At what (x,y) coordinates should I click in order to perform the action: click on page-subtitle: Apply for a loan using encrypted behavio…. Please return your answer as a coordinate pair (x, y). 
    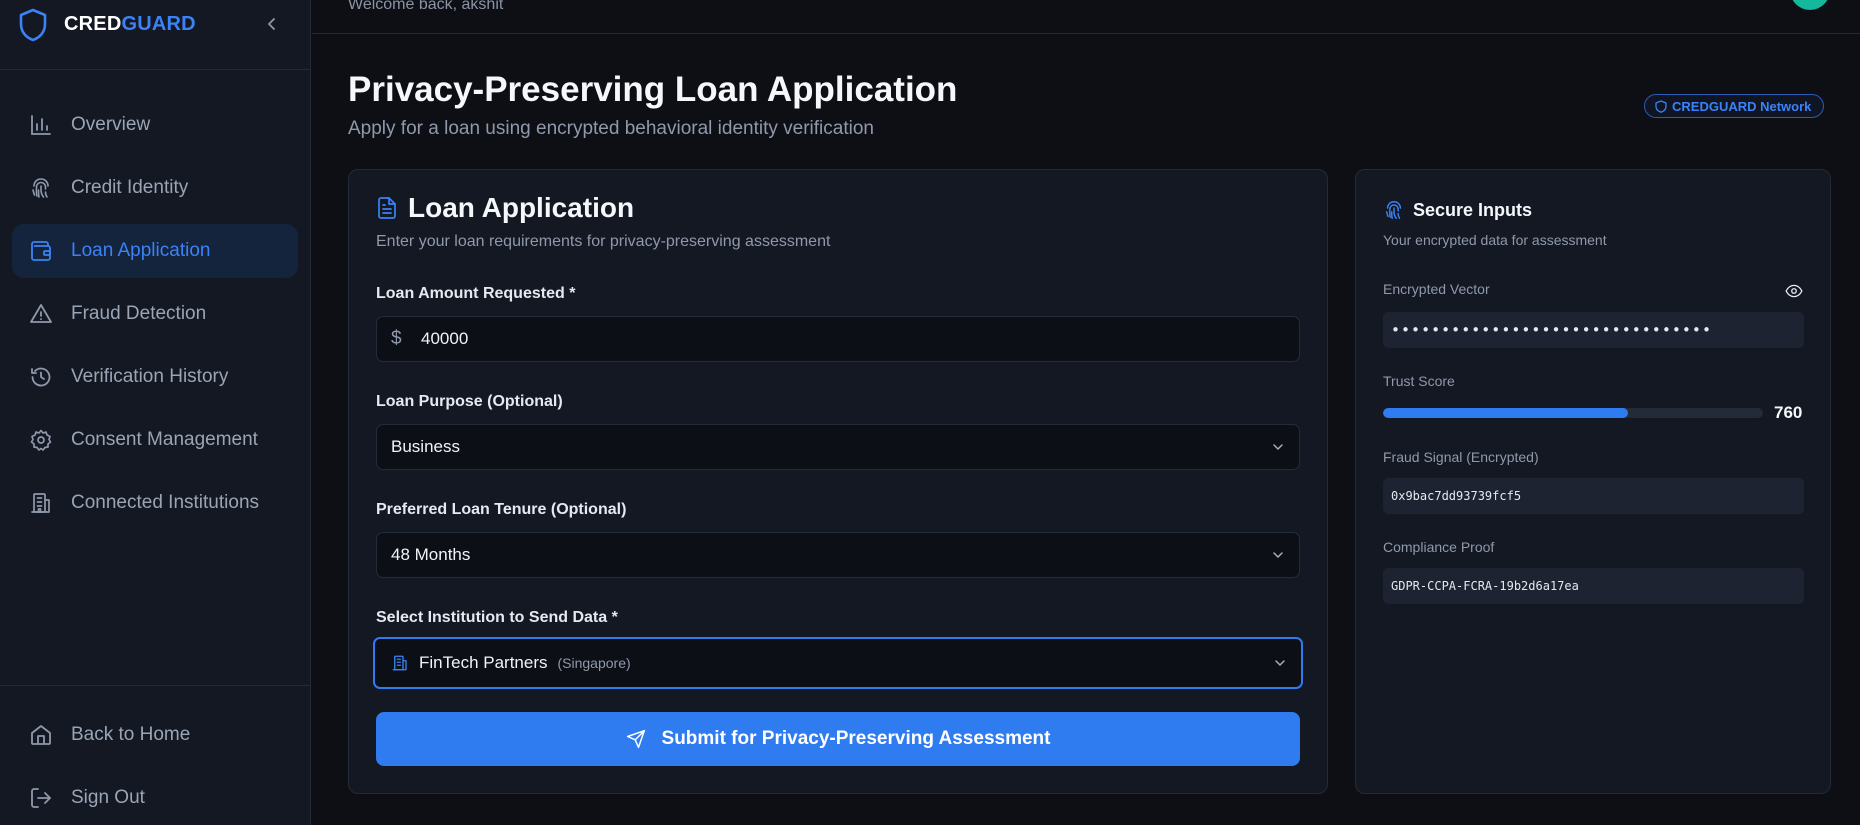
    Looking at the image, I should click on (611, 128).